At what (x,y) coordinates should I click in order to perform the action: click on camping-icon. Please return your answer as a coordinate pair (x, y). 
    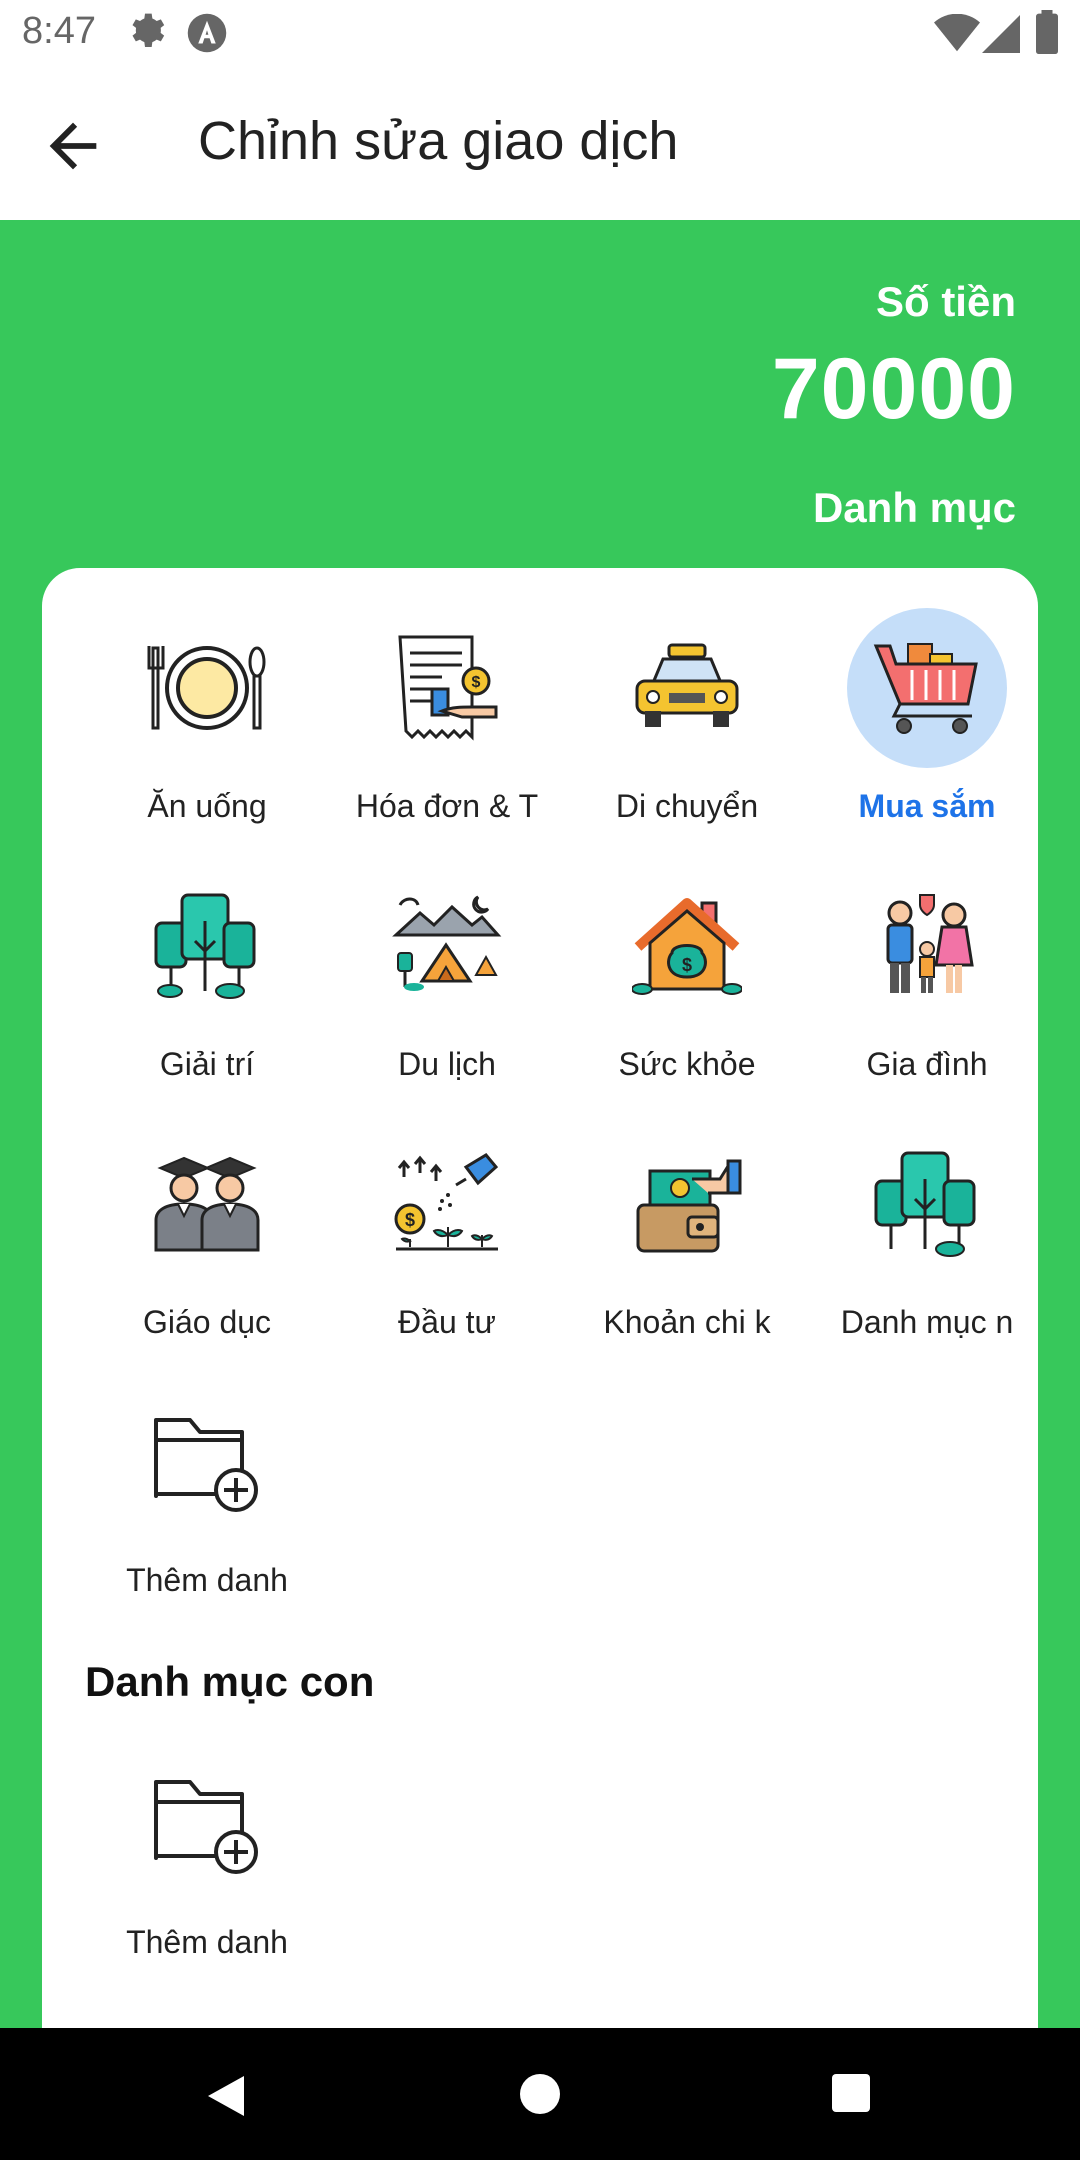
    Looking at the image, I should click on (447, 946).